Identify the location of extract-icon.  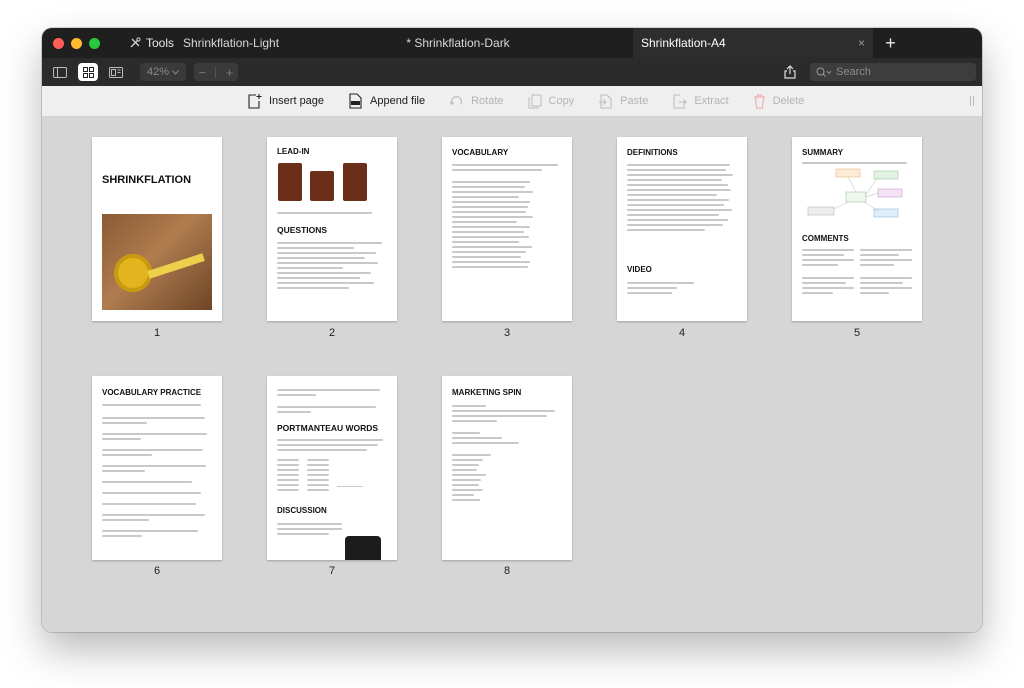
(680, 101).